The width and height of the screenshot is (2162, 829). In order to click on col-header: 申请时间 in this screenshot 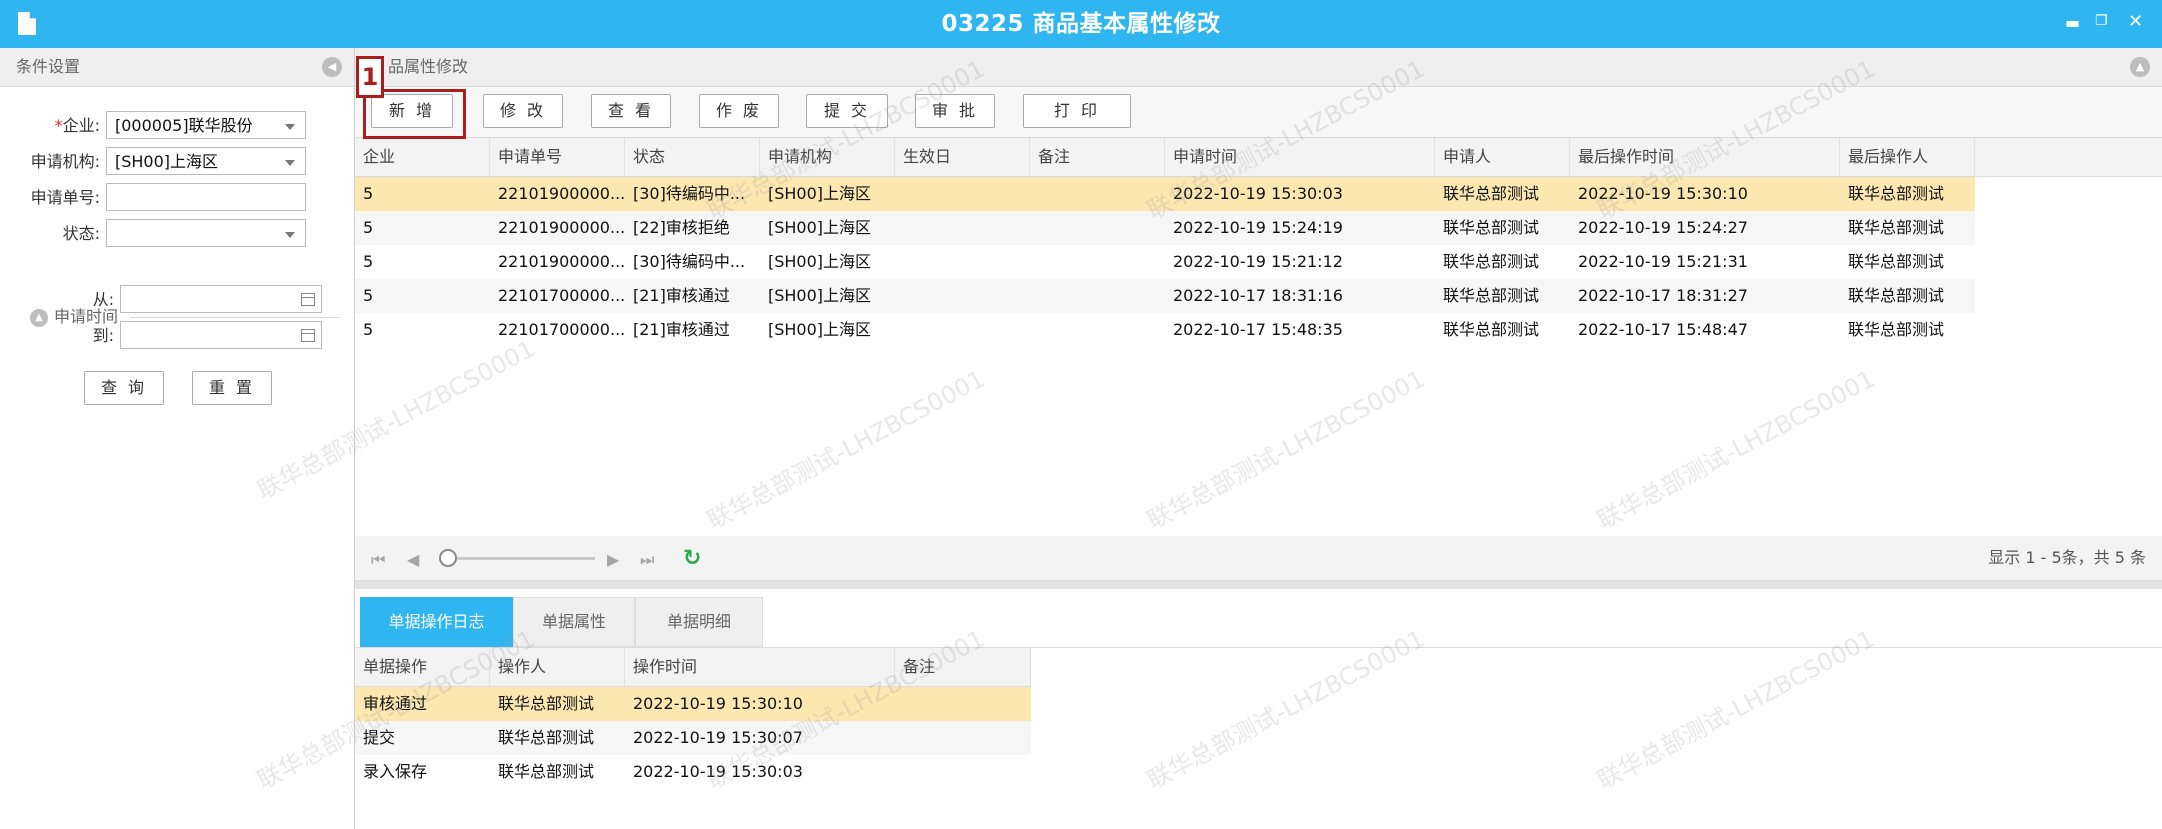, I will do `click(1300, 157)`.